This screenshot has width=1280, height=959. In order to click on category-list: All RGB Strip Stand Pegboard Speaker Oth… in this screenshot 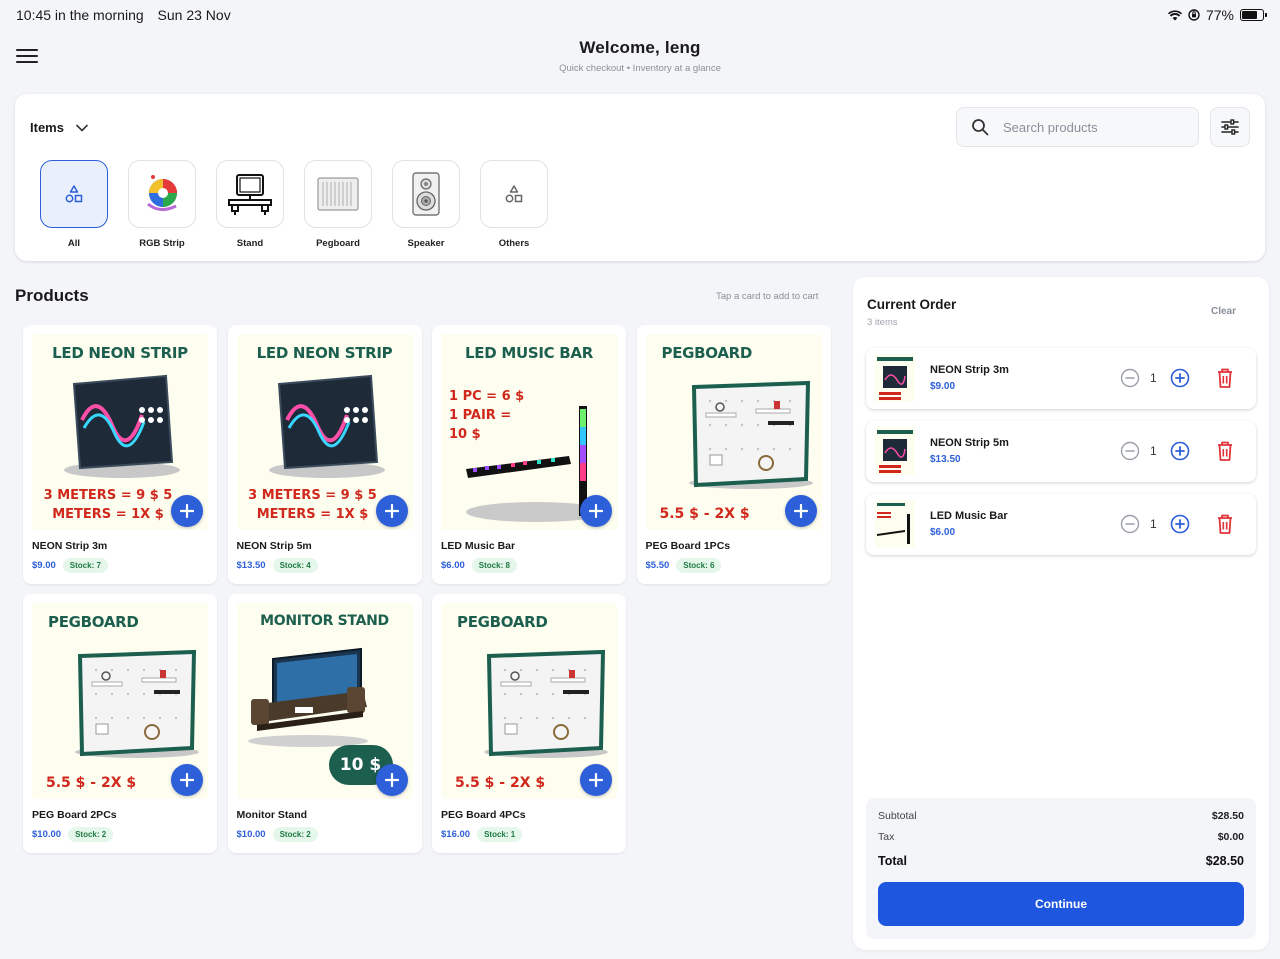, I will do `click(294, 204)`.